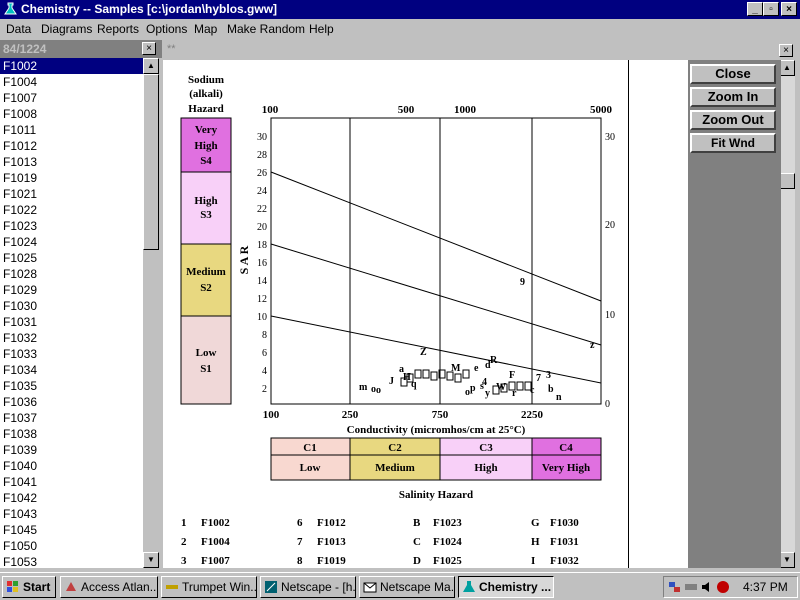 Image resolution: width=800 pixels, height=600 pixels. Describe the element at coordinates (71, 402) in the screenshot. I see `sample-list-item: F1036` at that location.